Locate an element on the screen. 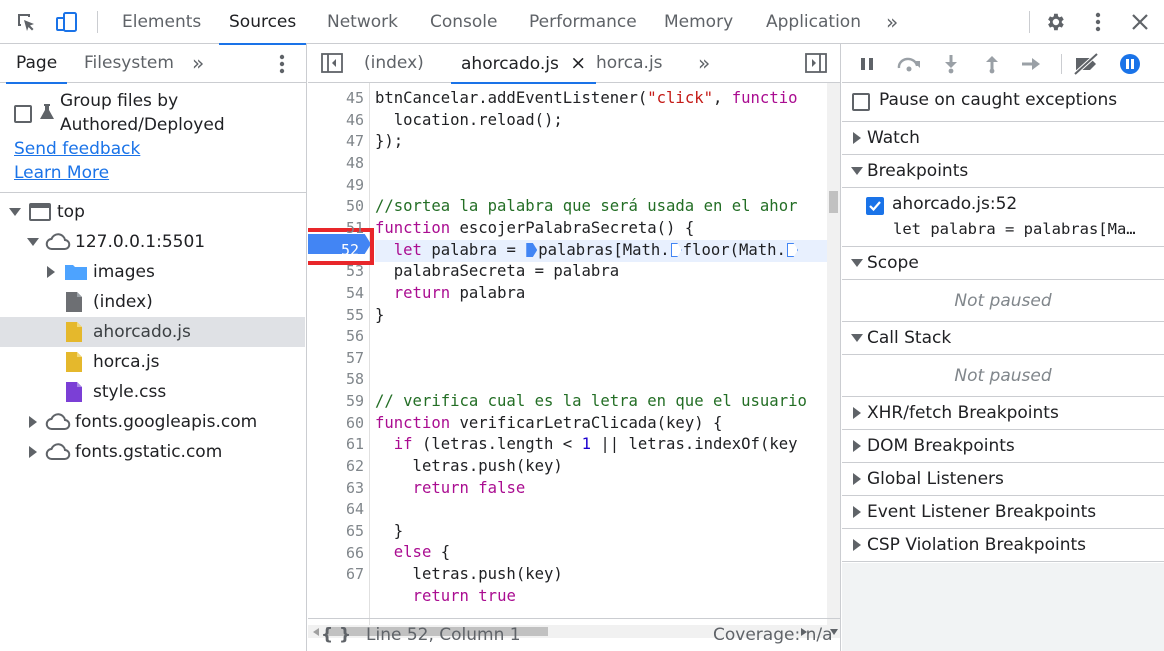  more-tabs-button: » is located at coordinates (892, 22).